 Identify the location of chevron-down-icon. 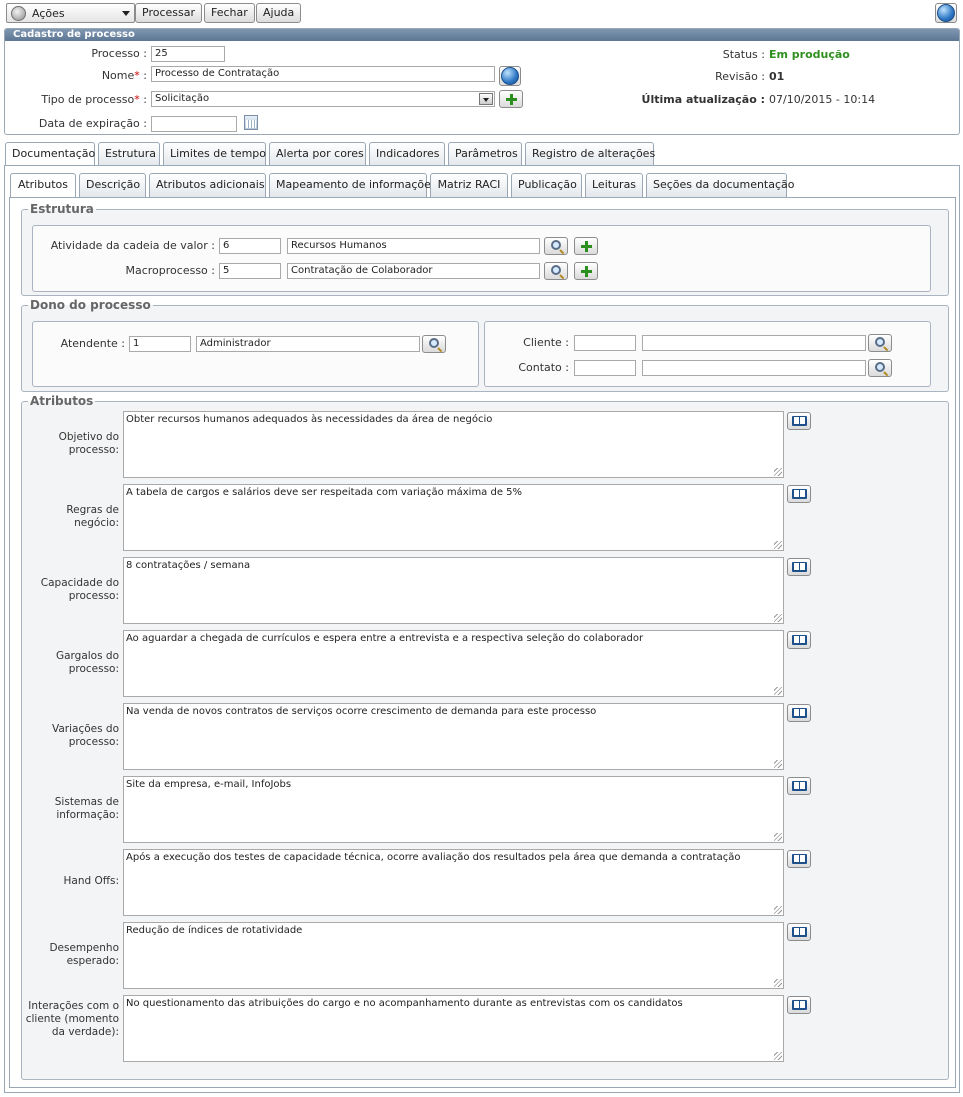
(486, 99).